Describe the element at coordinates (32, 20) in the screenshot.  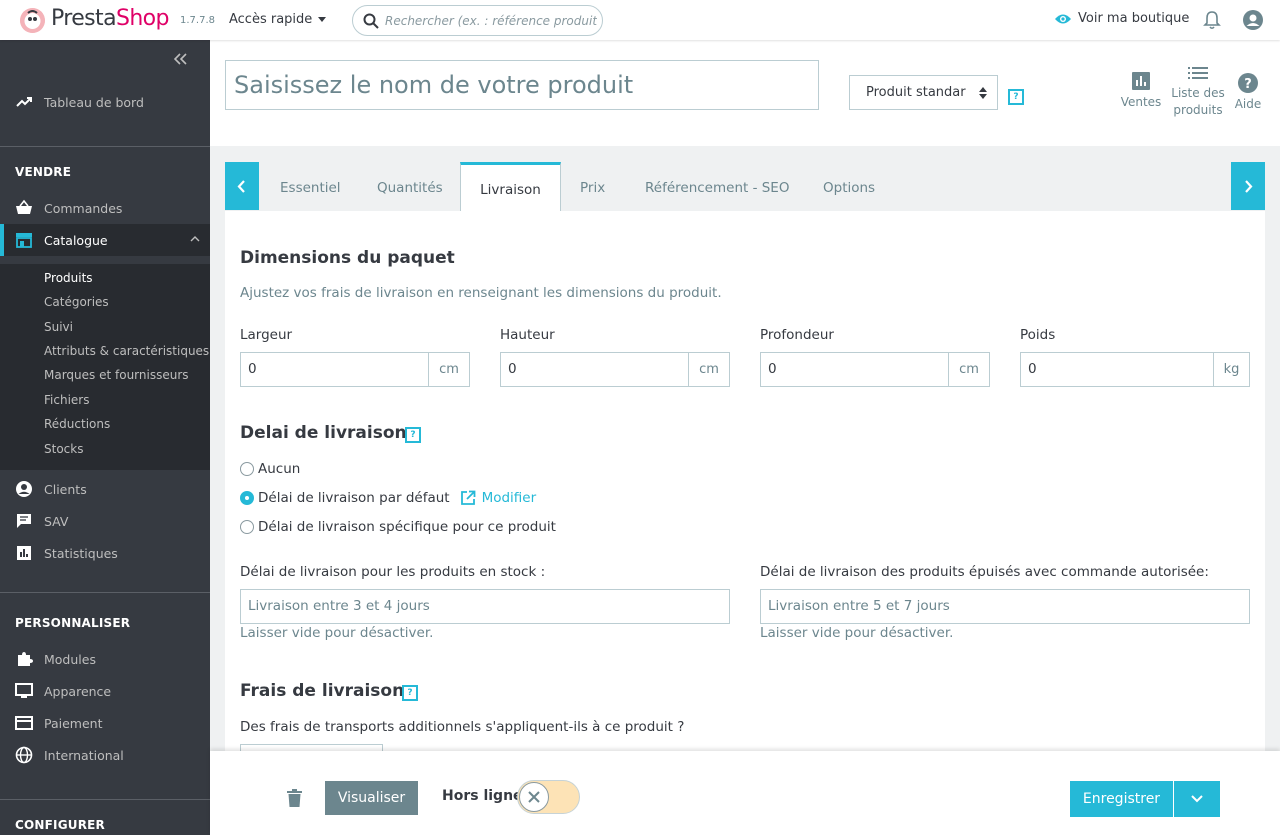
I see `prestashop-logo-icon` at that location.